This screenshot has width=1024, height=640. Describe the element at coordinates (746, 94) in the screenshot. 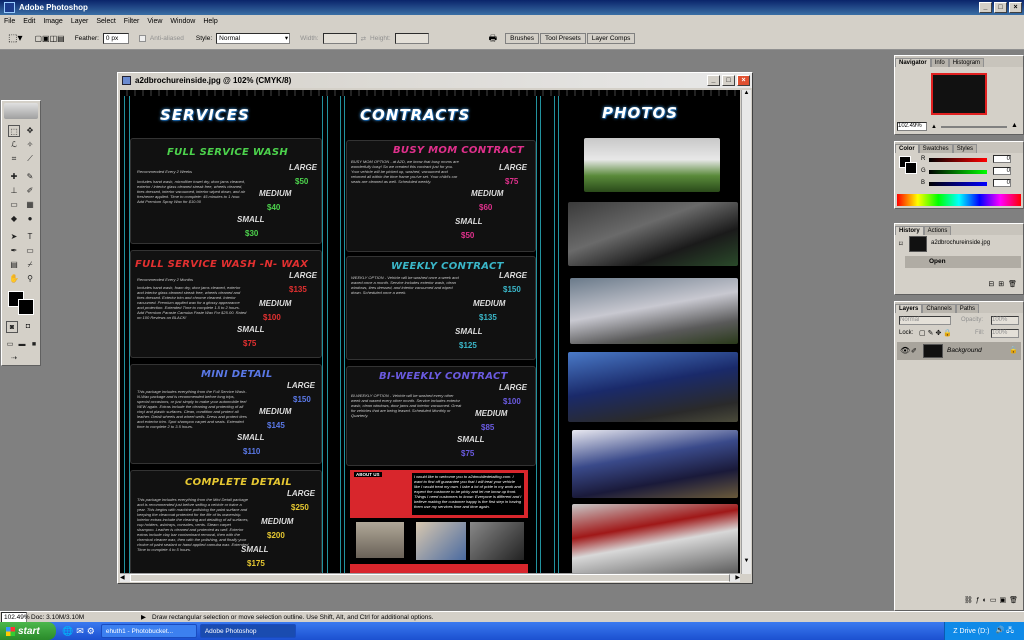

I see `scroll-up-arrow-icon: ▲` at that location.